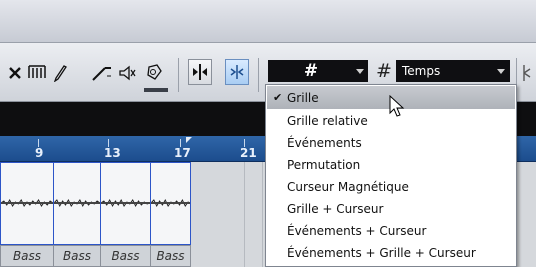 This screenshot has height=267, width=536. I want to click on snap-toggle-button, so click(237, 72).